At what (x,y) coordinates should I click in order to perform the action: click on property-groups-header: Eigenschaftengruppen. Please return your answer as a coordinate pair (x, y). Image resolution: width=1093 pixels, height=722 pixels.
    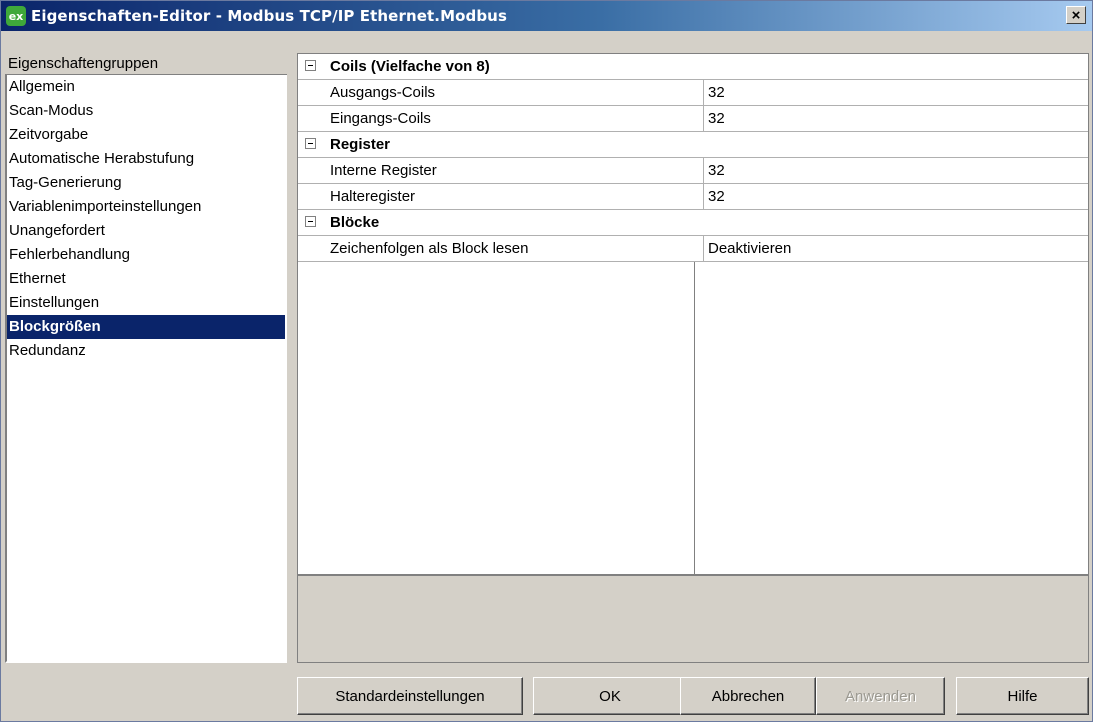
    Looking at the image, I should click on (146, 64).